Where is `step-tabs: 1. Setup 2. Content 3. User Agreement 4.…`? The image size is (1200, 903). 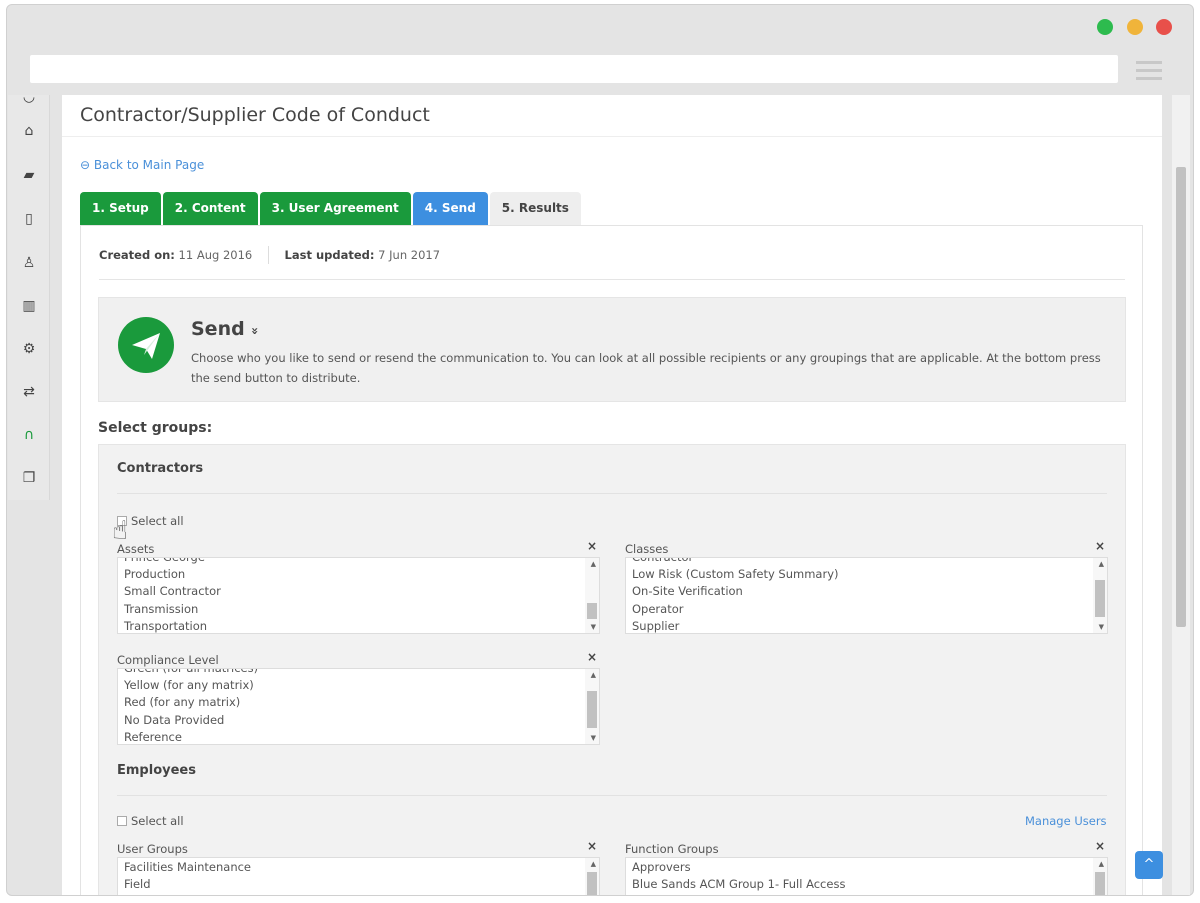 step-tabs: 1. Setup 2. Content 3. User Agreement 4.… is located at coordinates (331, 208).